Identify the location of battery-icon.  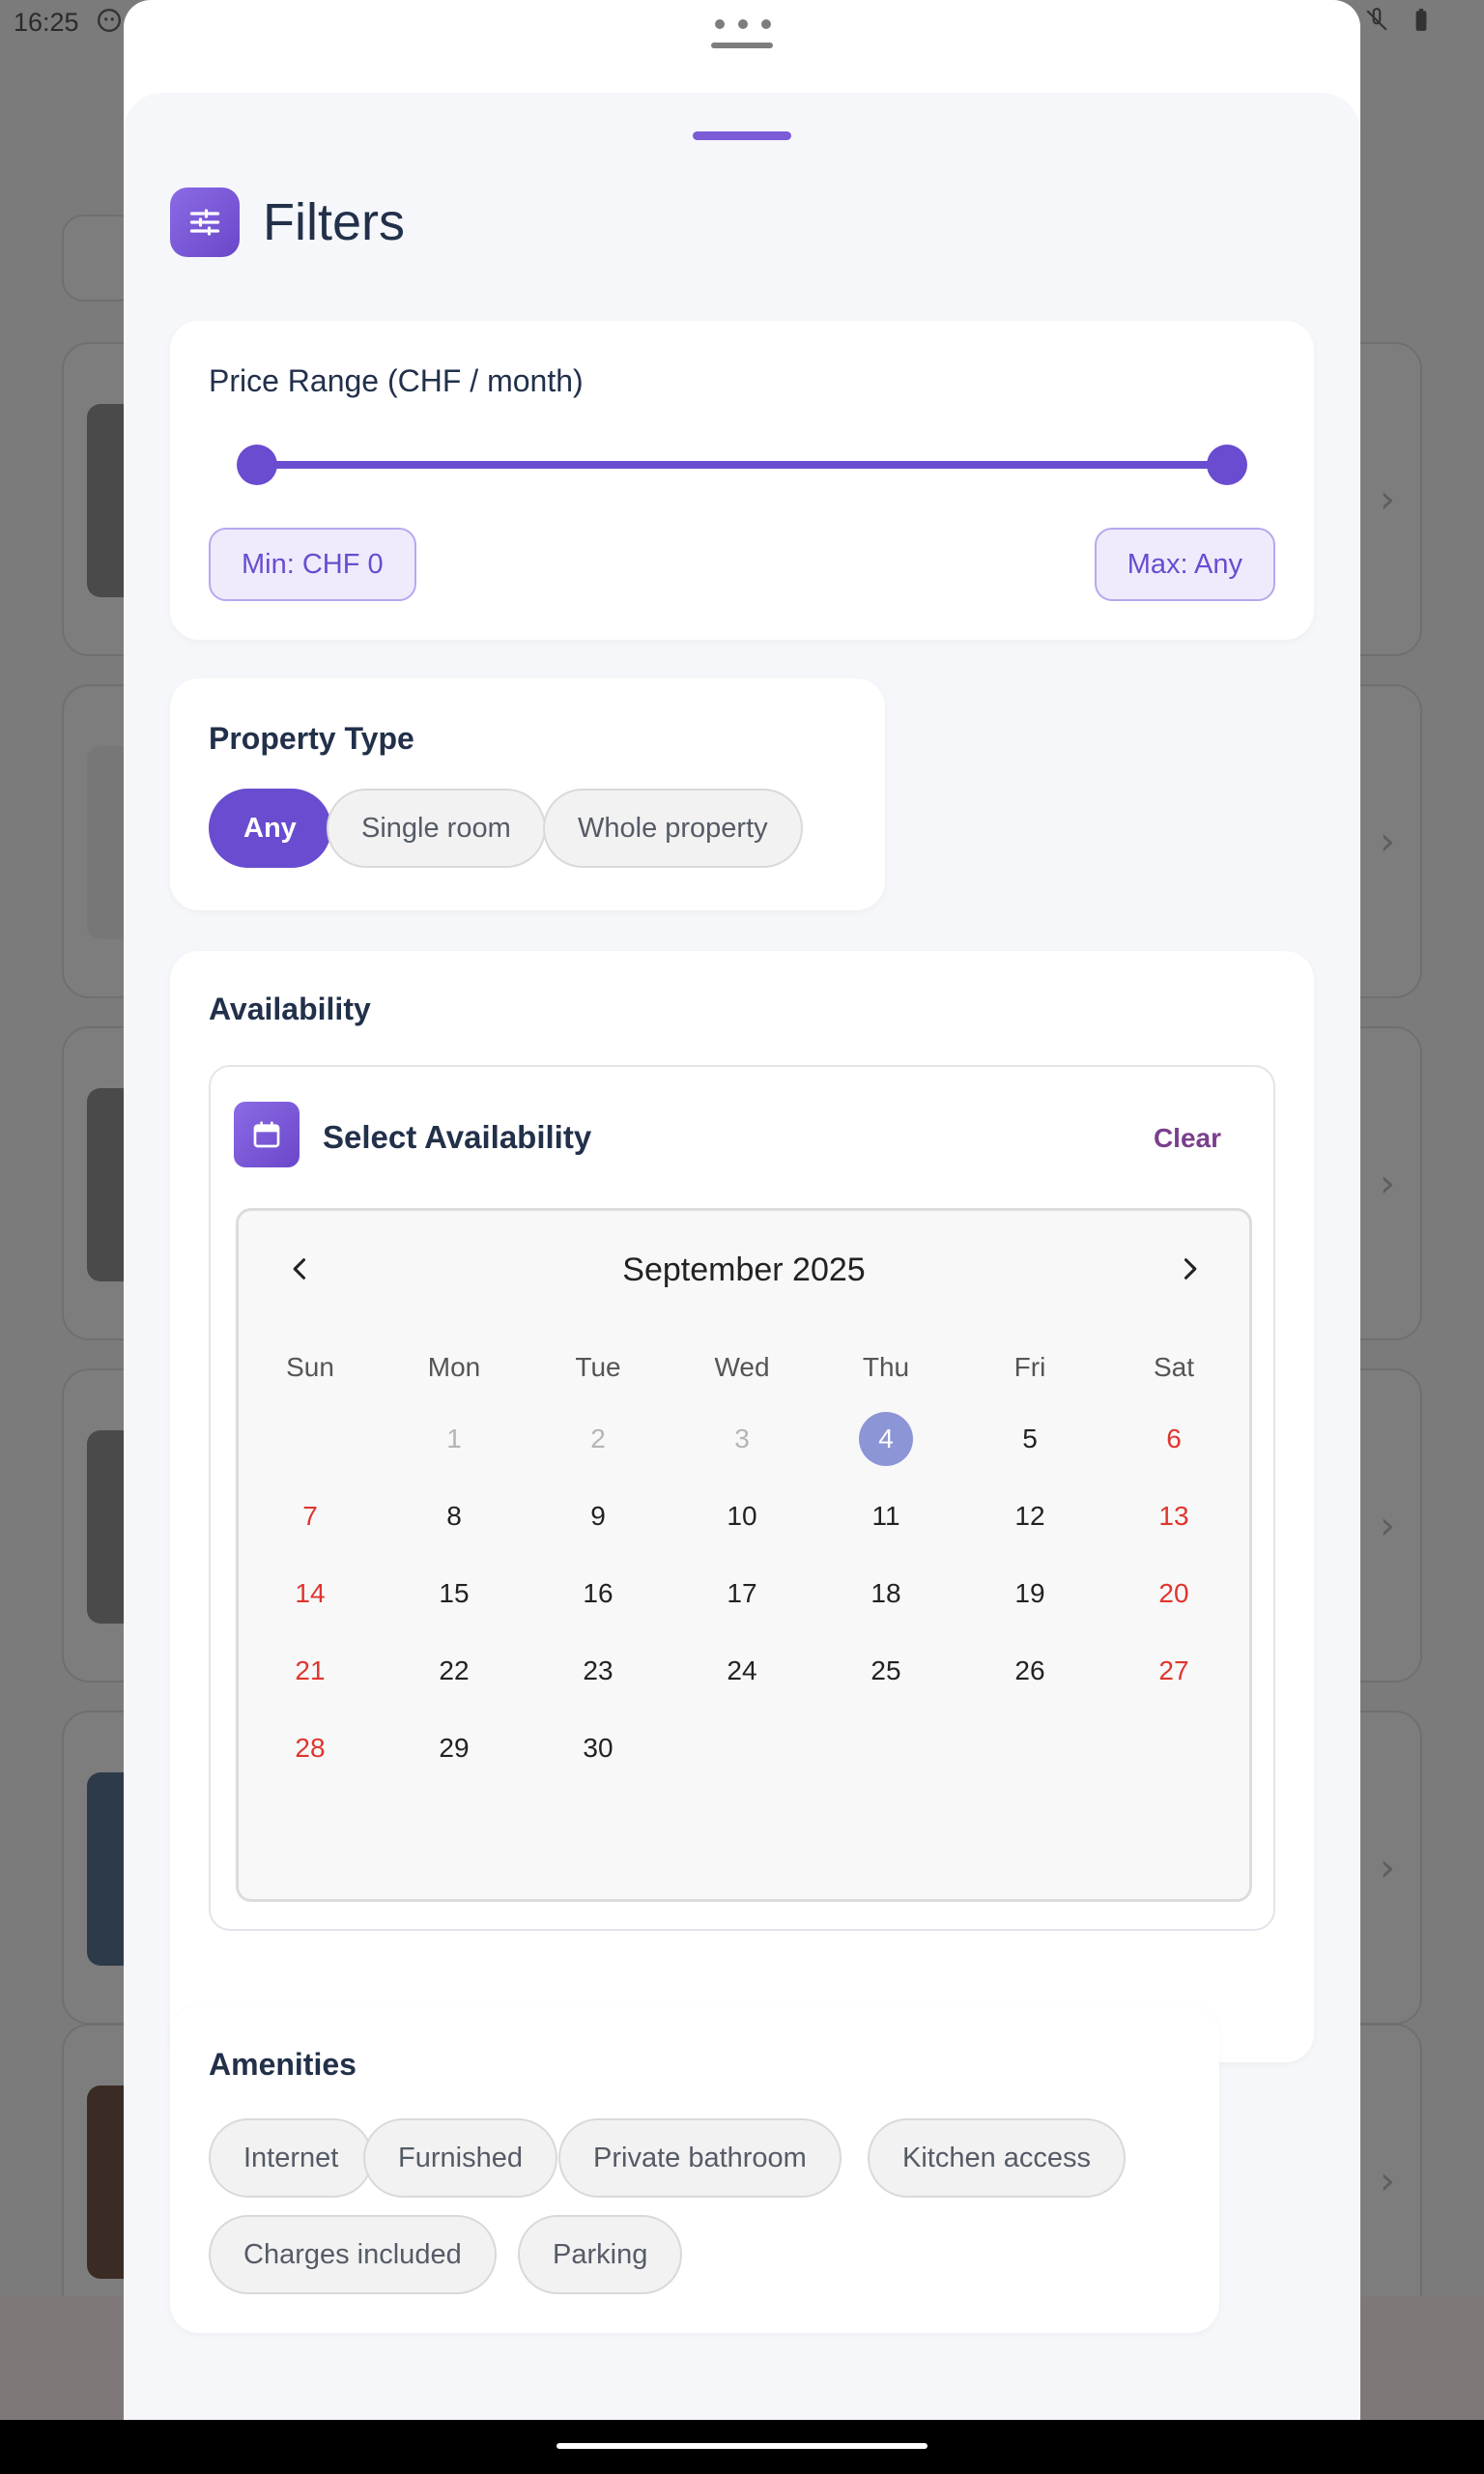
(1421, 20).